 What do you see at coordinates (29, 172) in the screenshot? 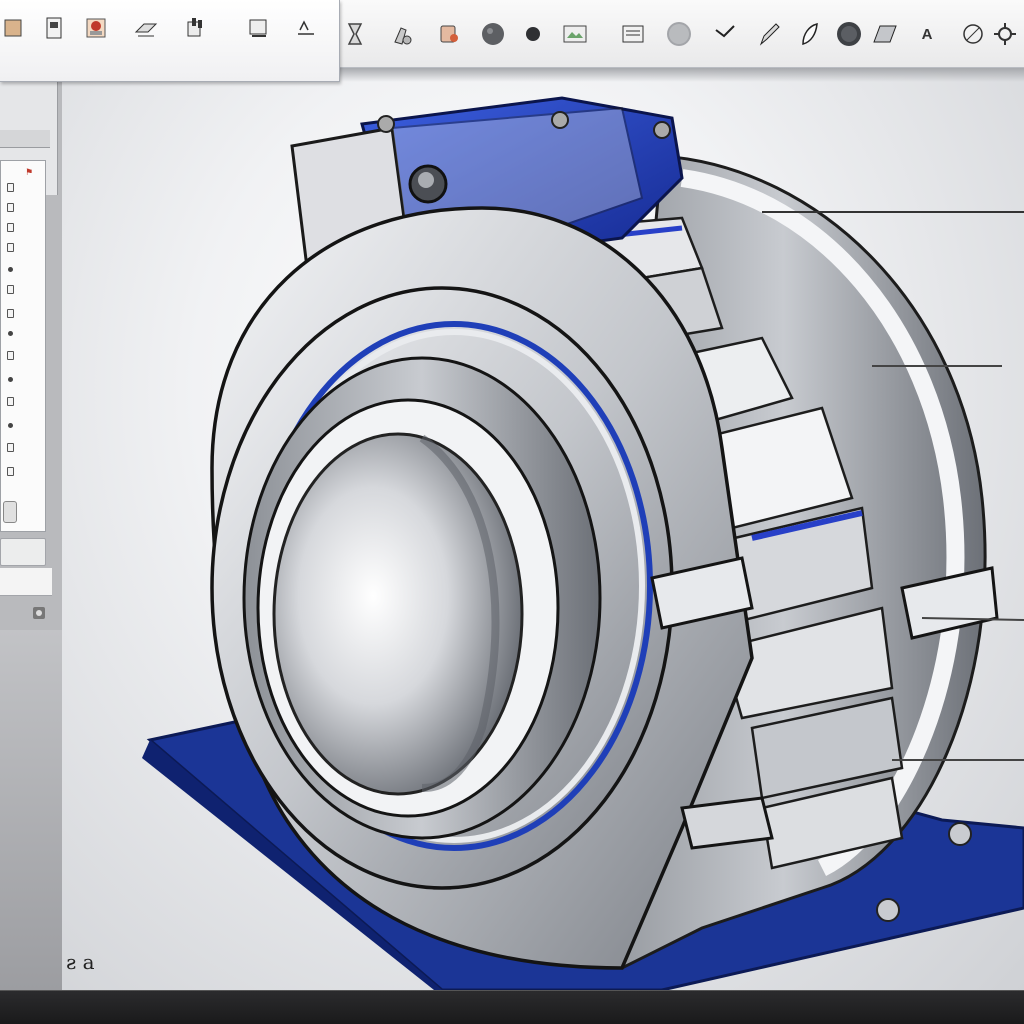
I see `warning-flag-icon: ⚑` at bounding box center [29, 172].